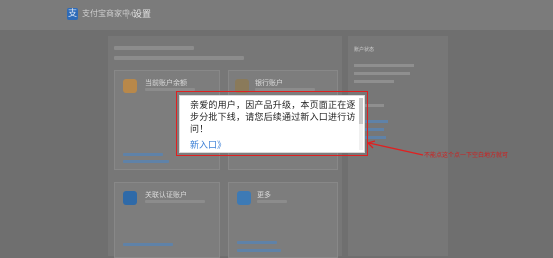 The width and height of the screenshot is (553, 258). I want to click on account-info-placeholder, so click(179, 58).